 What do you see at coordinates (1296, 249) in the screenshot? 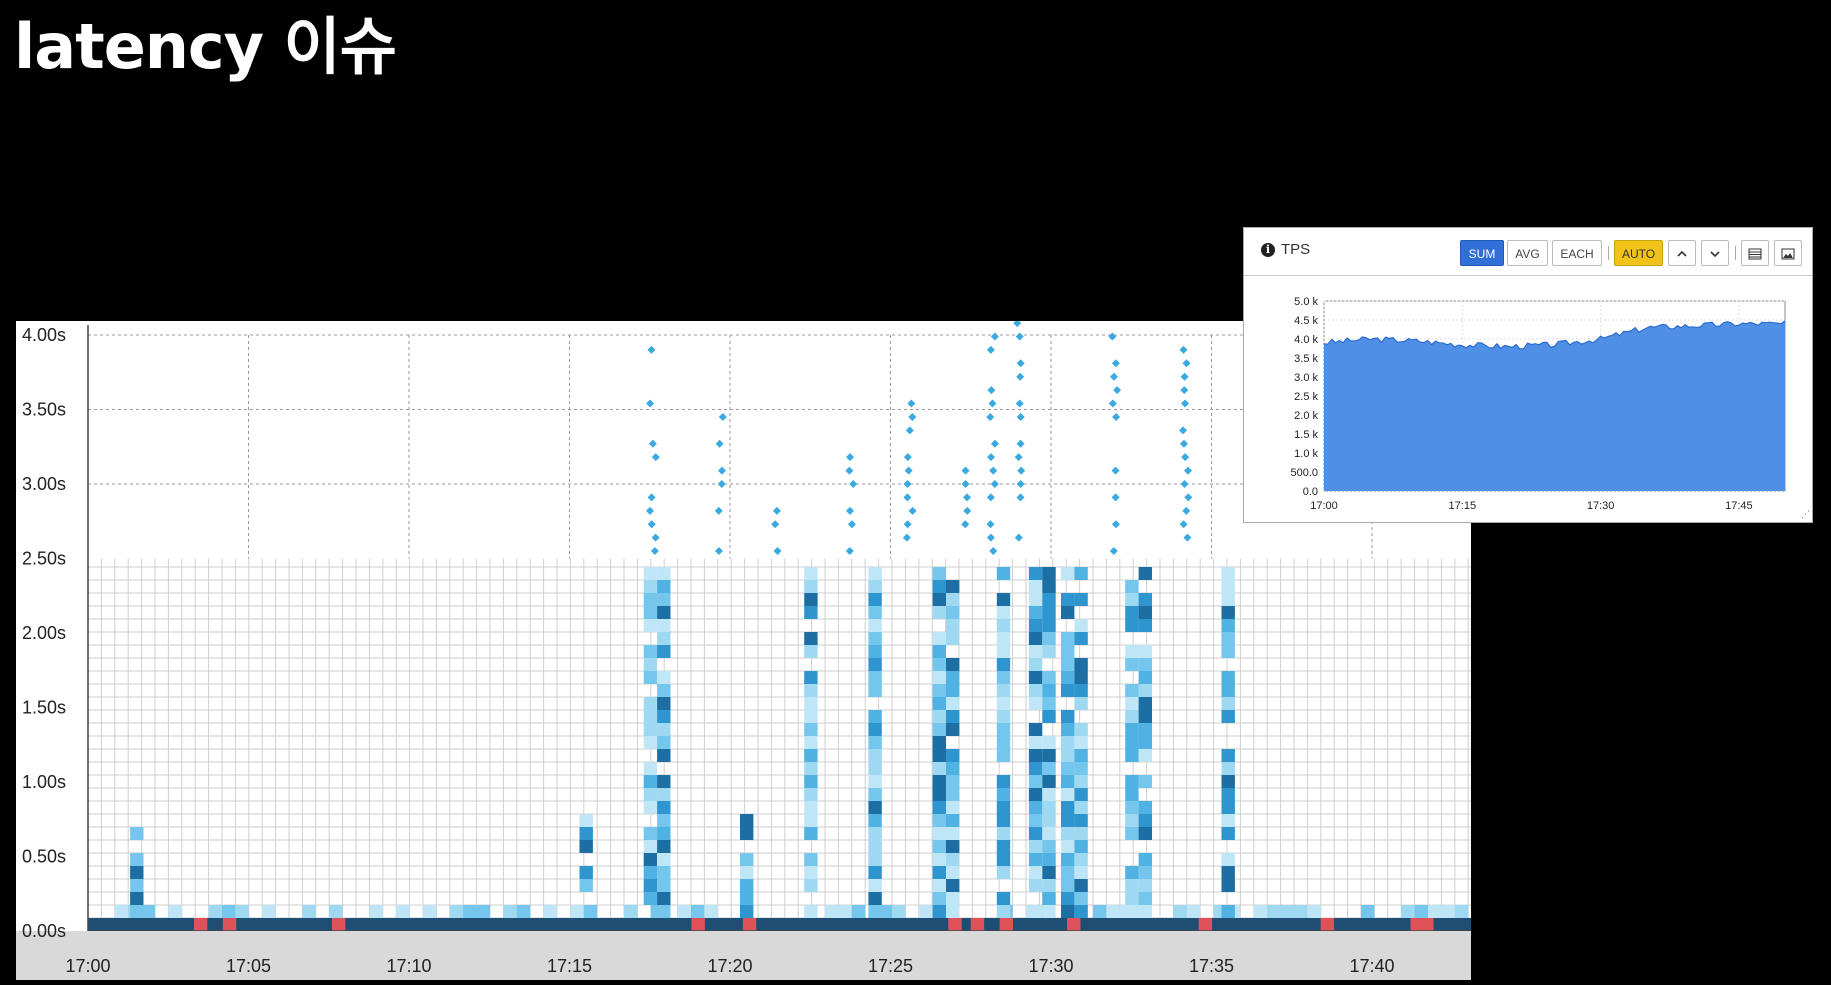
I see `tps-title-label: TPS` at bounding box center [1296, 249].